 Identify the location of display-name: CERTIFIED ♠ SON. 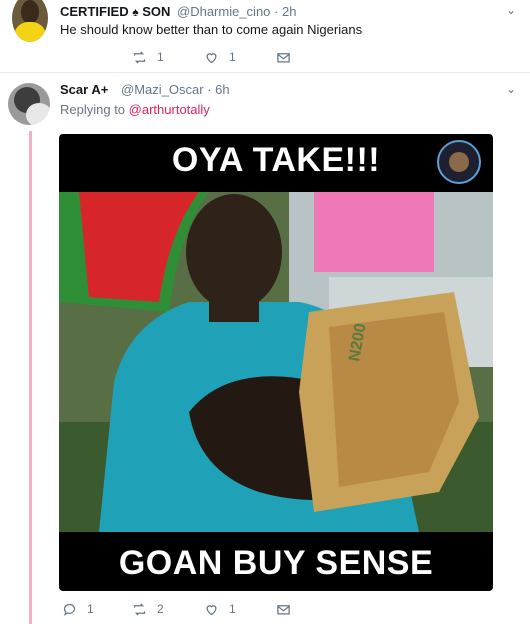
(115, 11).